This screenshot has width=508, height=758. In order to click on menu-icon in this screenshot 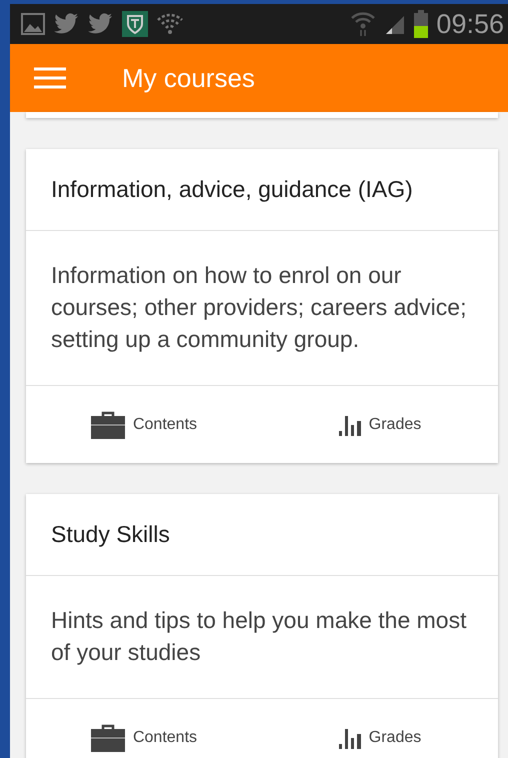, I will do `click(50, 78)`.